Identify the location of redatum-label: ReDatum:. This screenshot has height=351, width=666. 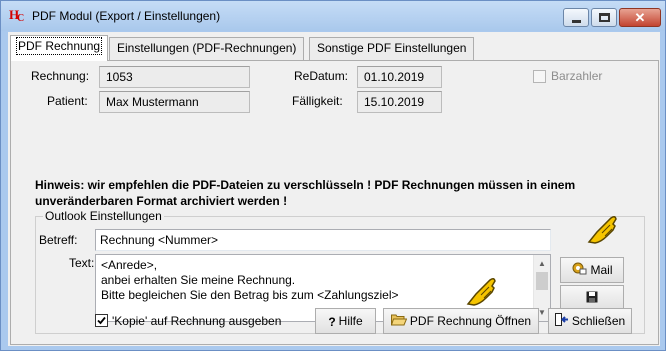
(321, 76).